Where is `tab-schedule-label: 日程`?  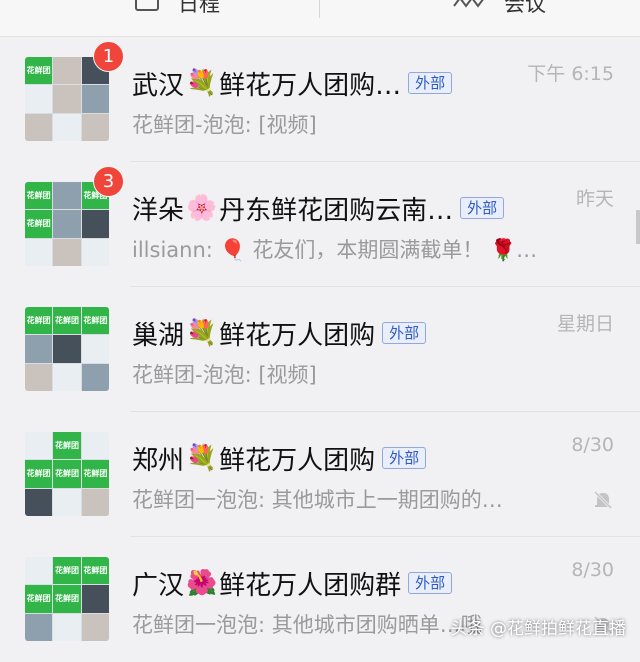 tab-schedule-label: 日程 is located at coordinates (199, 8).